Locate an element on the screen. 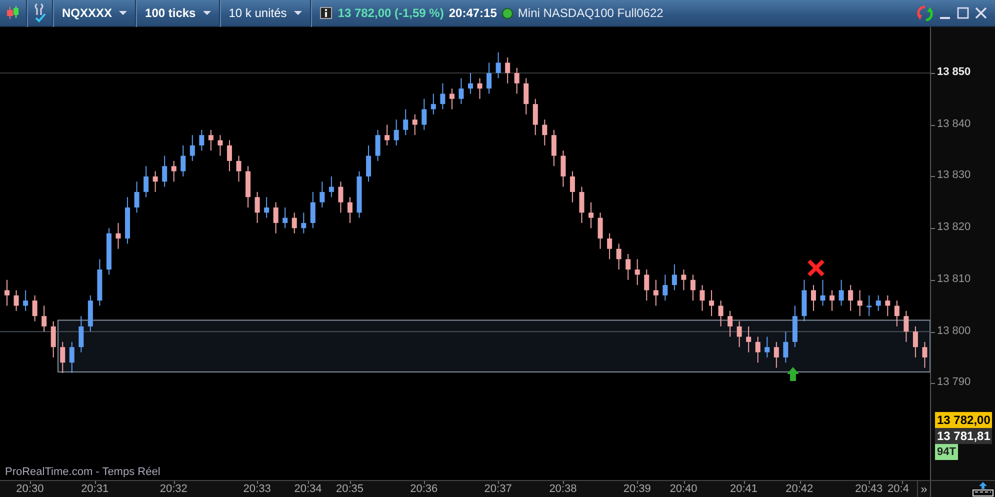  time-axis-label: 20:32 is located at coordinates (174, 489).